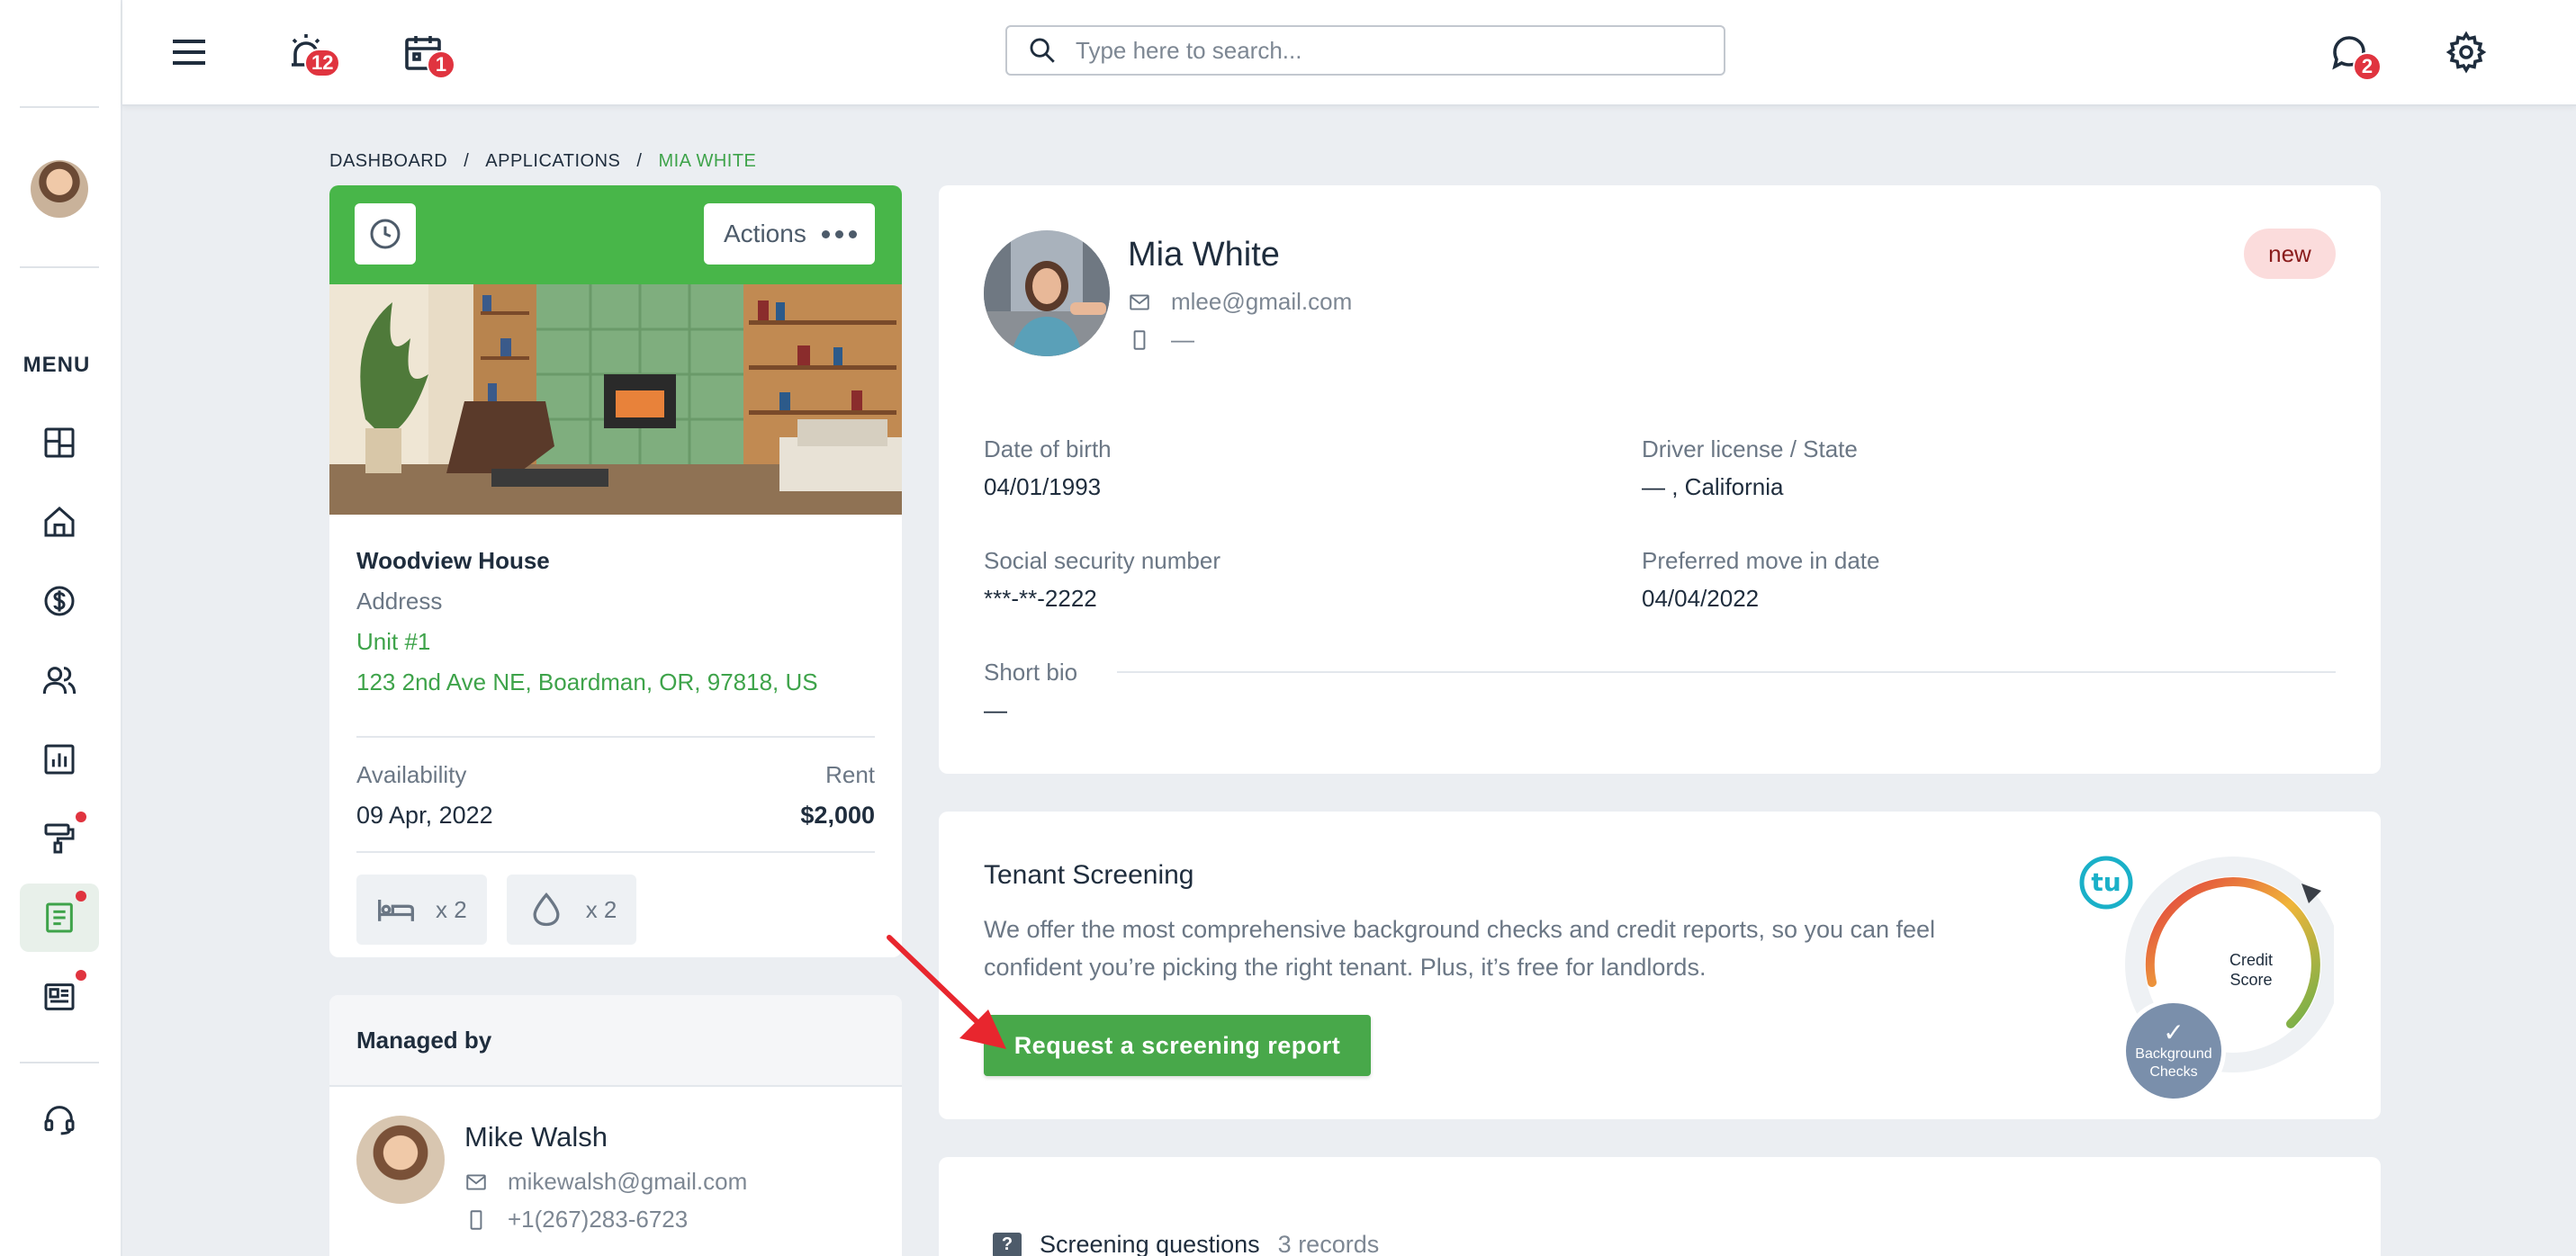 This screenshot has width=2576, height=1256. I want to click on top-header: 12 1 2, so click(1349, 53).